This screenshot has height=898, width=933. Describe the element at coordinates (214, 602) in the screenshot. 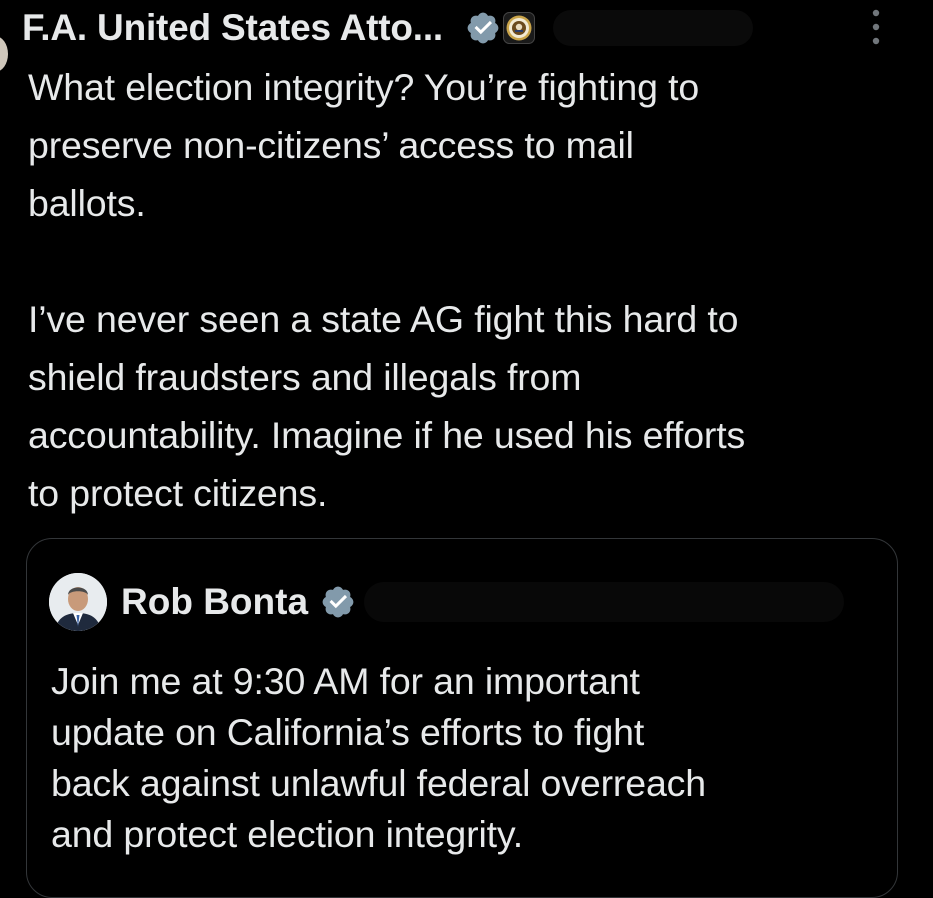

I see `quote-author-display-name: Rob Bonta` at that location.